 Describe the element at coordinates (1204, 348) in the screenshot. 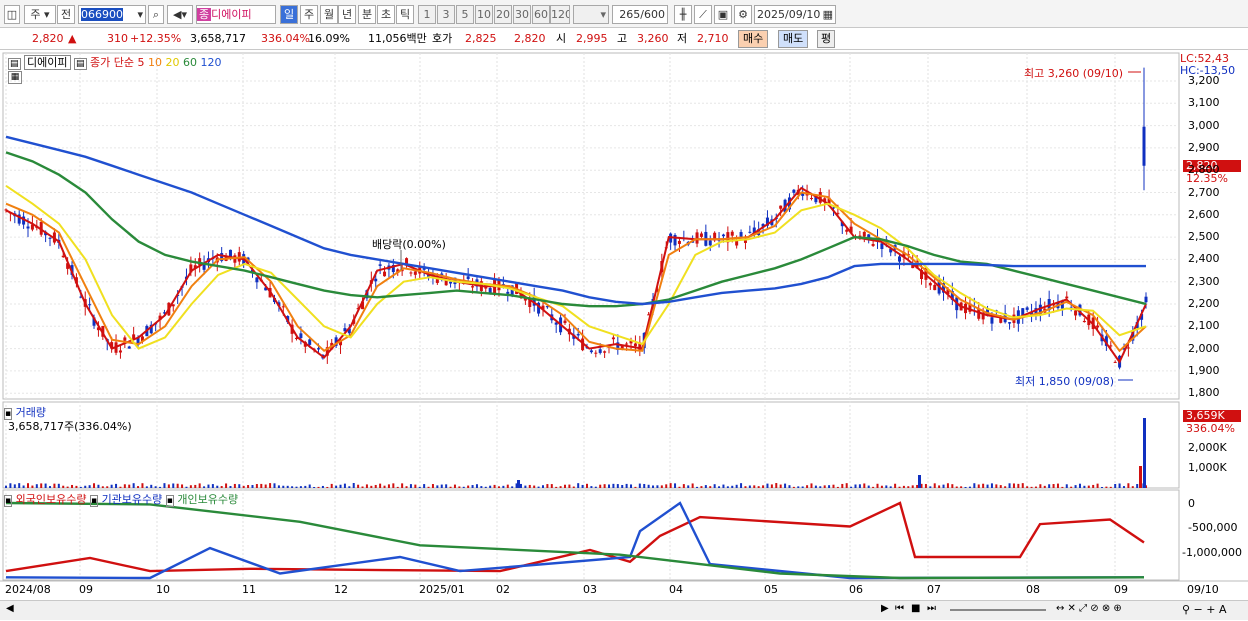

I see `y-tick-label: 2,000` at that location.